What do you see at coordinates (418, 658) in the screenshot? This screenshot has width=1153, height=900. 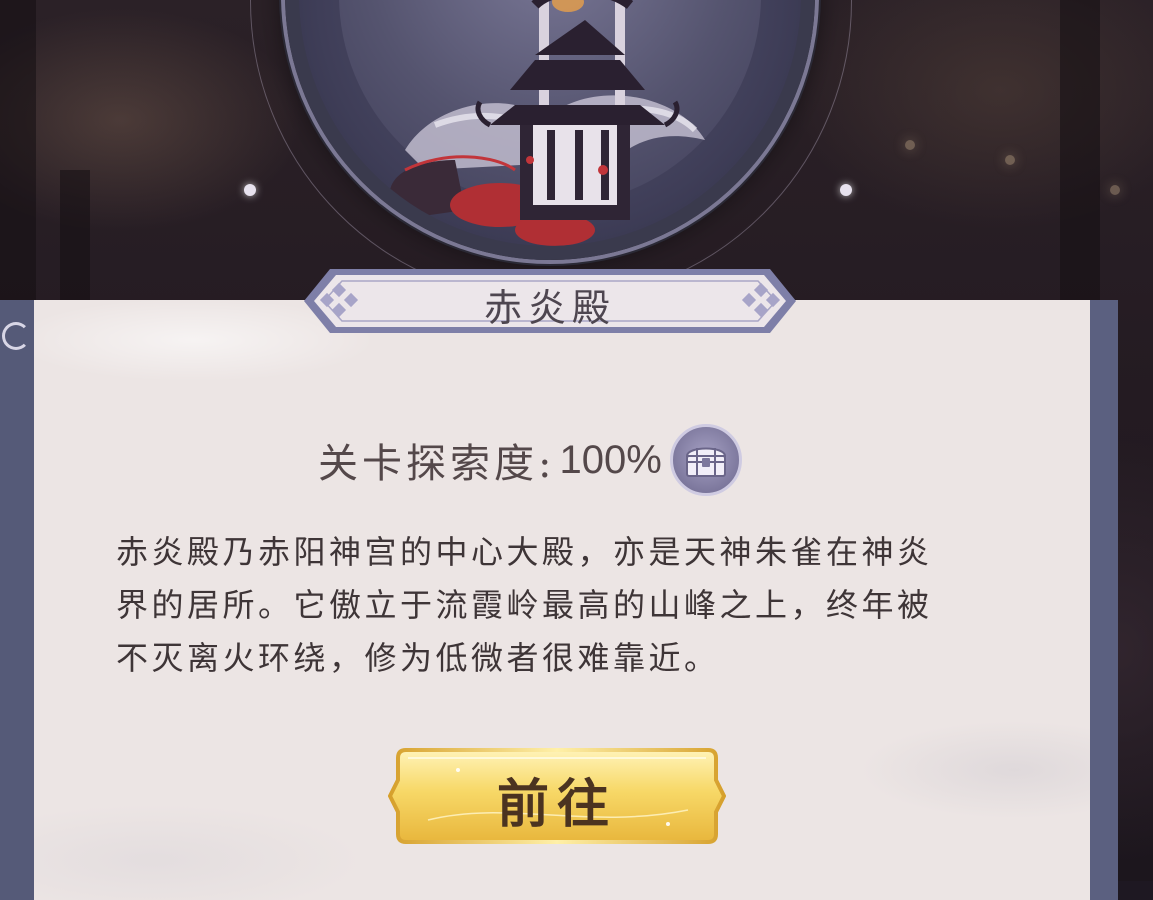 I see `description-line: 不灭离火环绕，修为低微者很难靠近。` at bounding box center [418, 658].